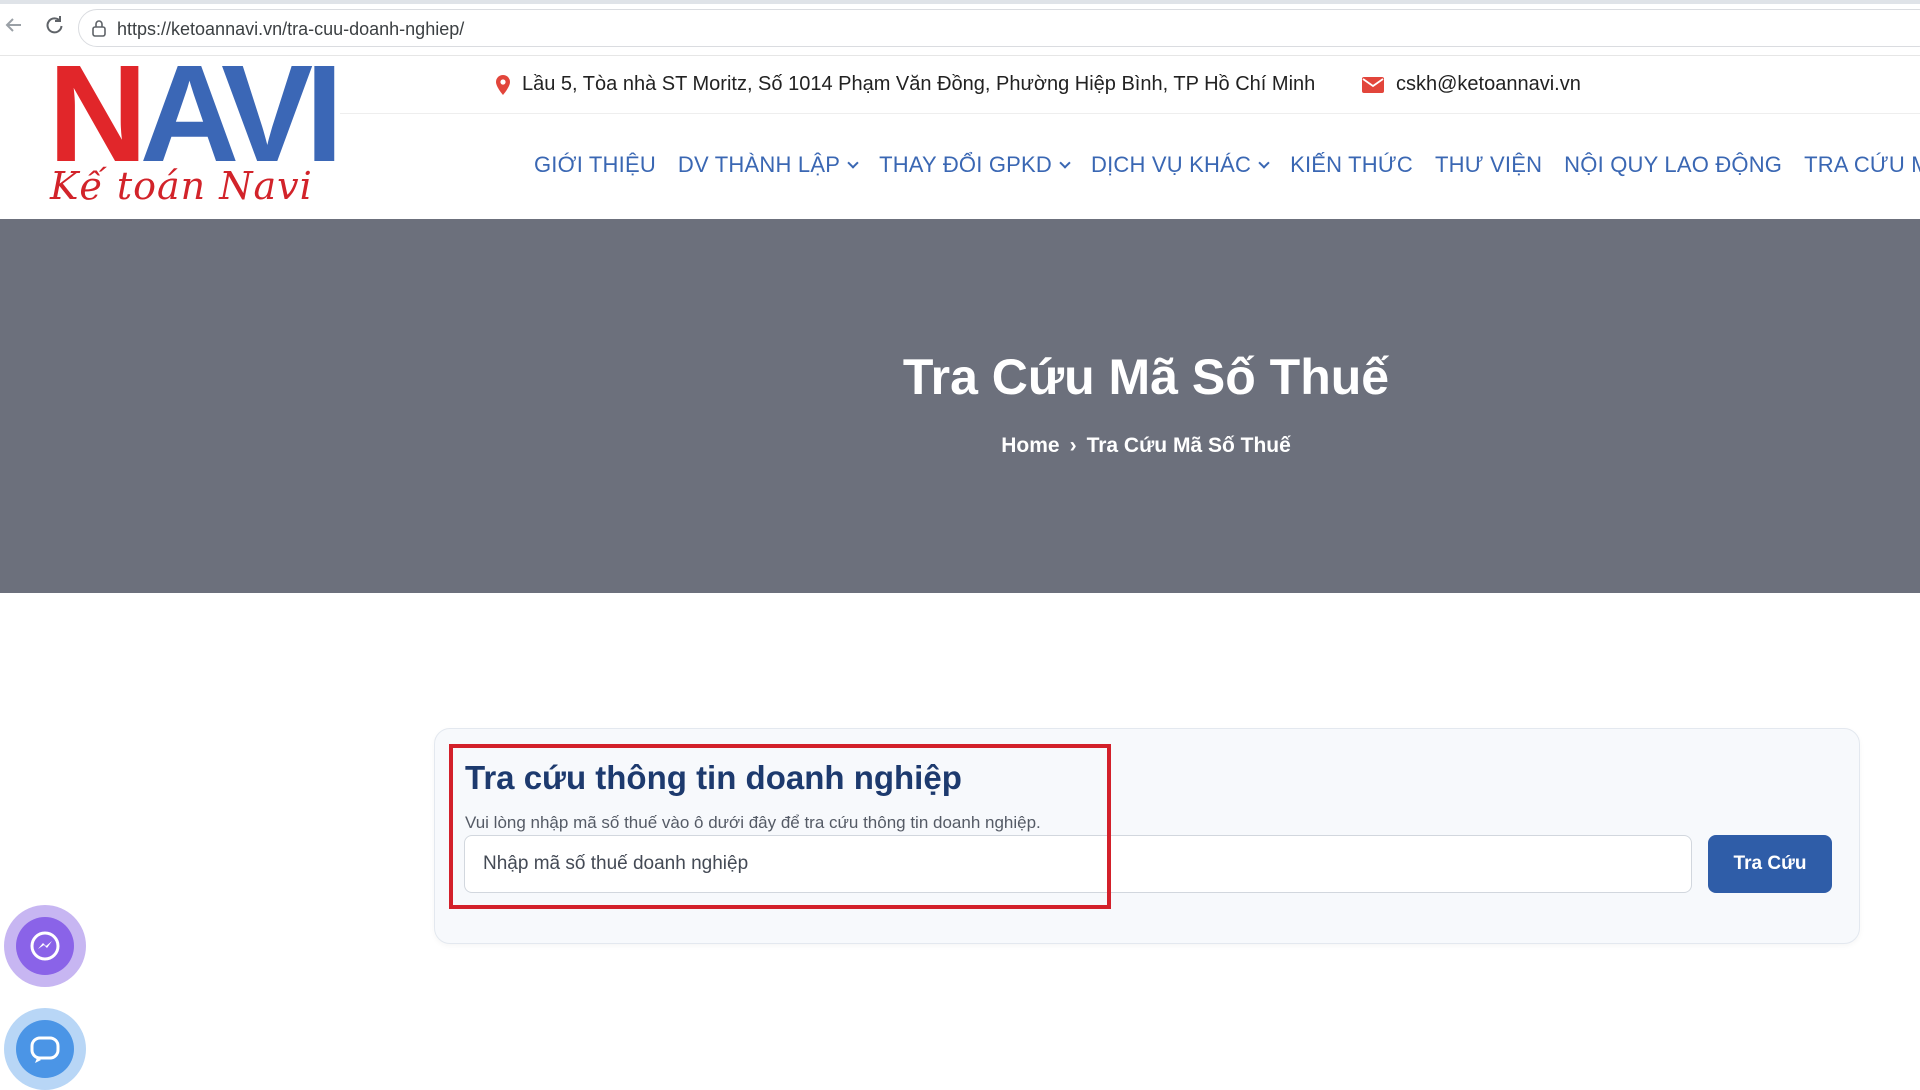  I want to click on nav-label: THƯ VIỆN, so click(1488, 164).